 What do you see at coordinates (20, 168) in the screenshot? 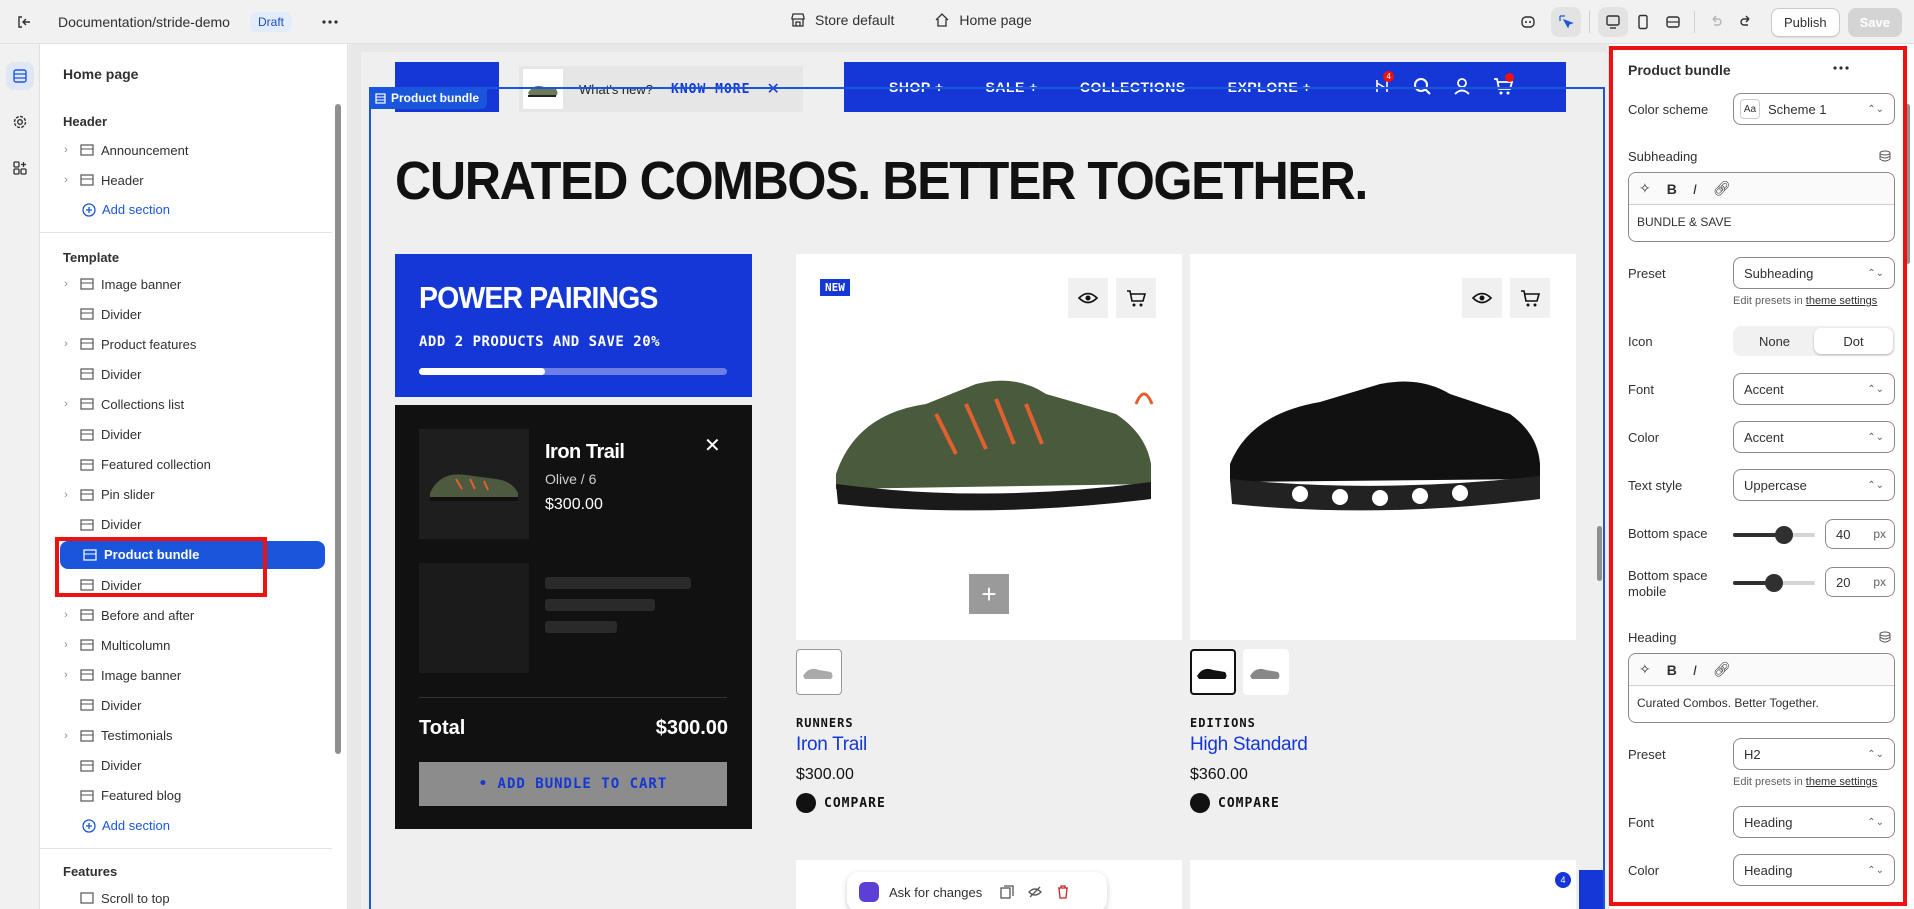
I see `apps-icon` at bounding box center [20, 168].